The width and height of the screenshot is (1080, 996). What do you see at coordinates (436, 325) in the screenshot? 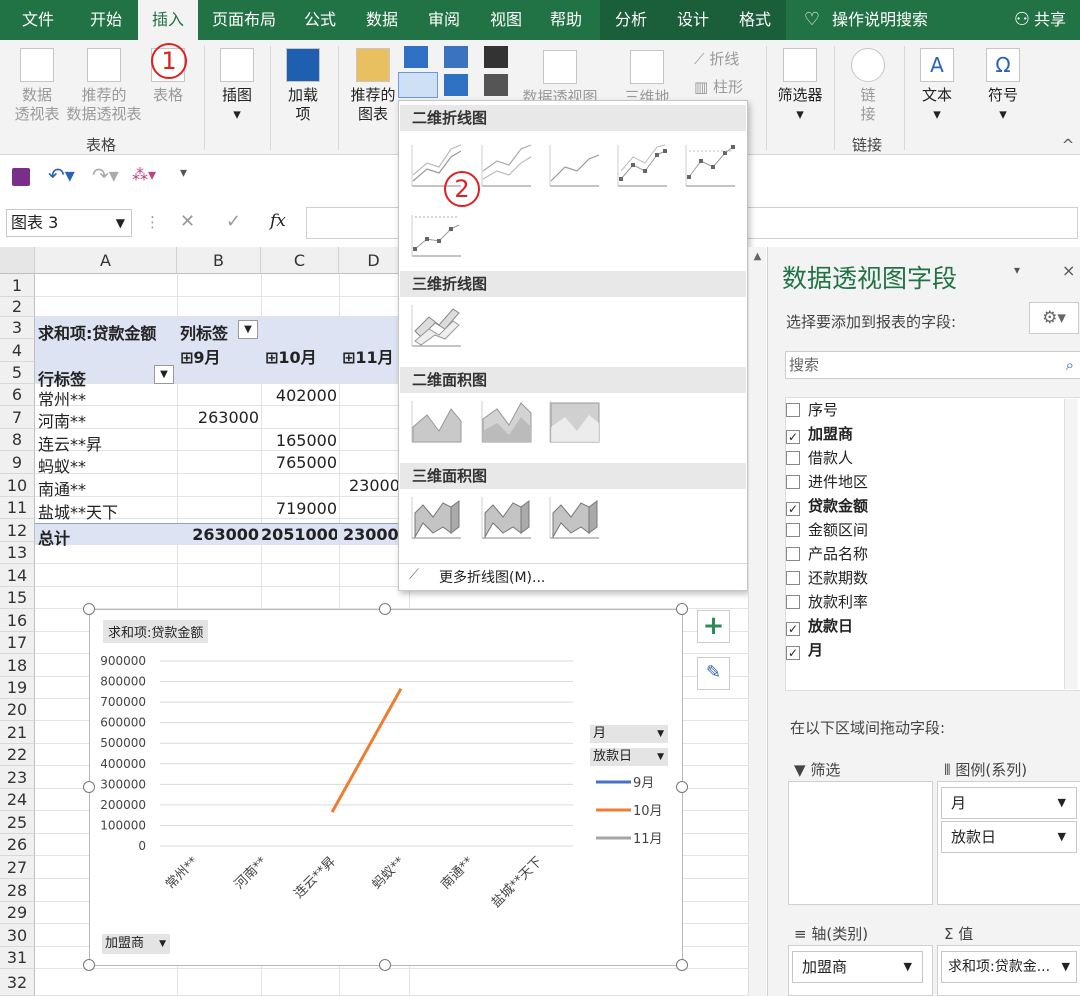
I see `thumb-3d-line` at bounding box center [436, 325].